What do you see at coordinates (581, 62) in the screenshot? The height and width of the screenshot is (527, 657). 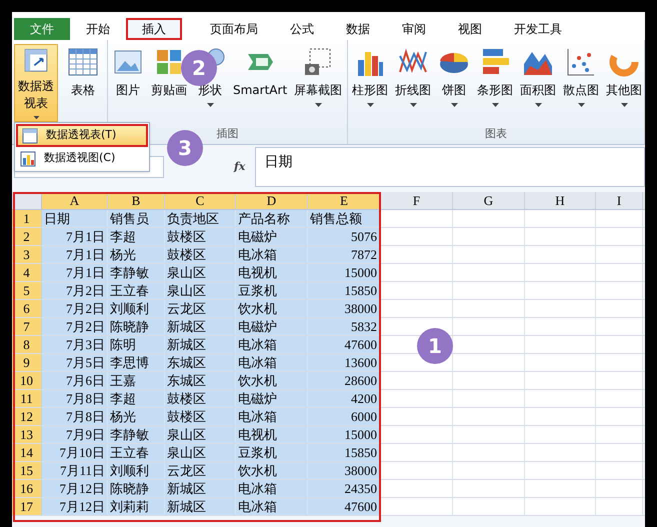 I see `scatter-chart-icon` at bounding box center [581, 62].